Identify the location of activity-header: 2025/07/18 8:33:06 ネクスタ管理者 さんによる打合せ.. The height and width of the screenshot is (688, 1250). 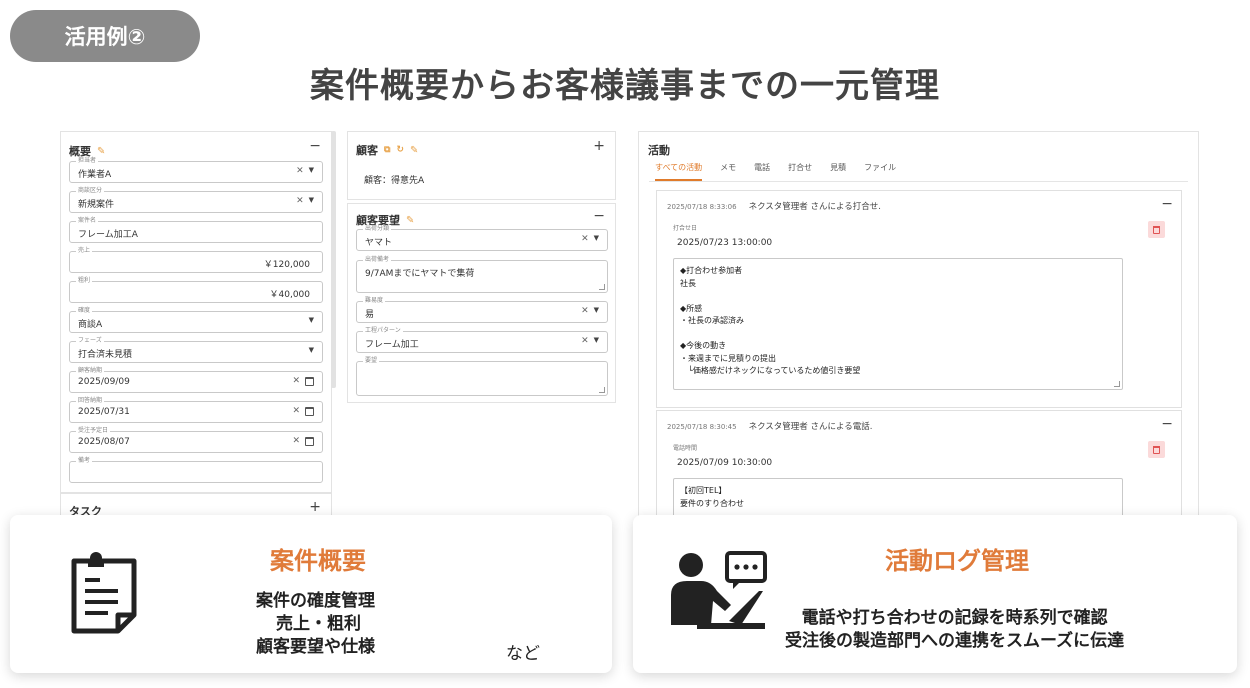
(774, 206).